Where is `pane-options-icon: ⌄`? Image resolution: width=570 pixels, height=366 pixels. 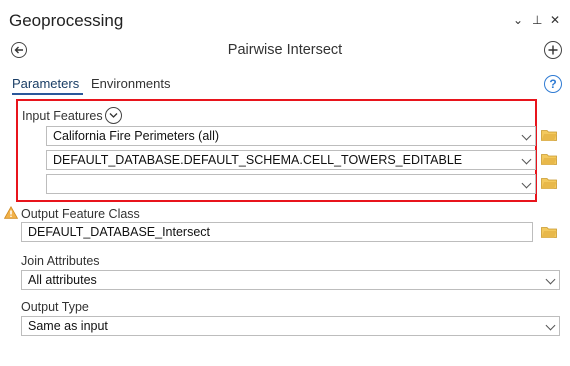 pane-options-icon: ⌄ is located at coordinates (518, 20).